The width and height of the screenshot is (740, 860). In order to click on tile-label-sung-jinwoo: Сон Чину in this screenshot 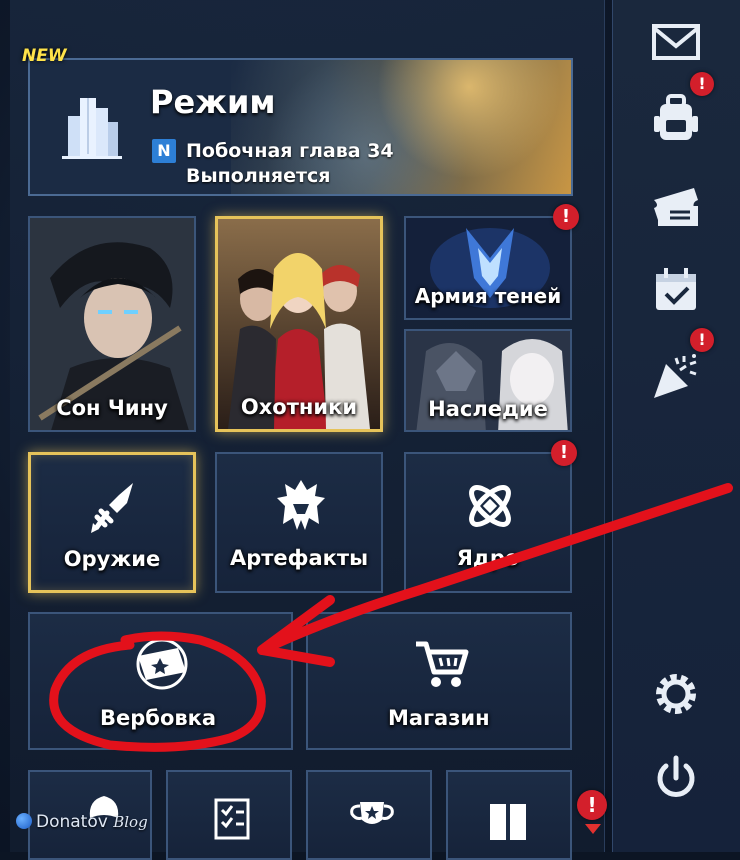, I will do `click(112, 408)`.